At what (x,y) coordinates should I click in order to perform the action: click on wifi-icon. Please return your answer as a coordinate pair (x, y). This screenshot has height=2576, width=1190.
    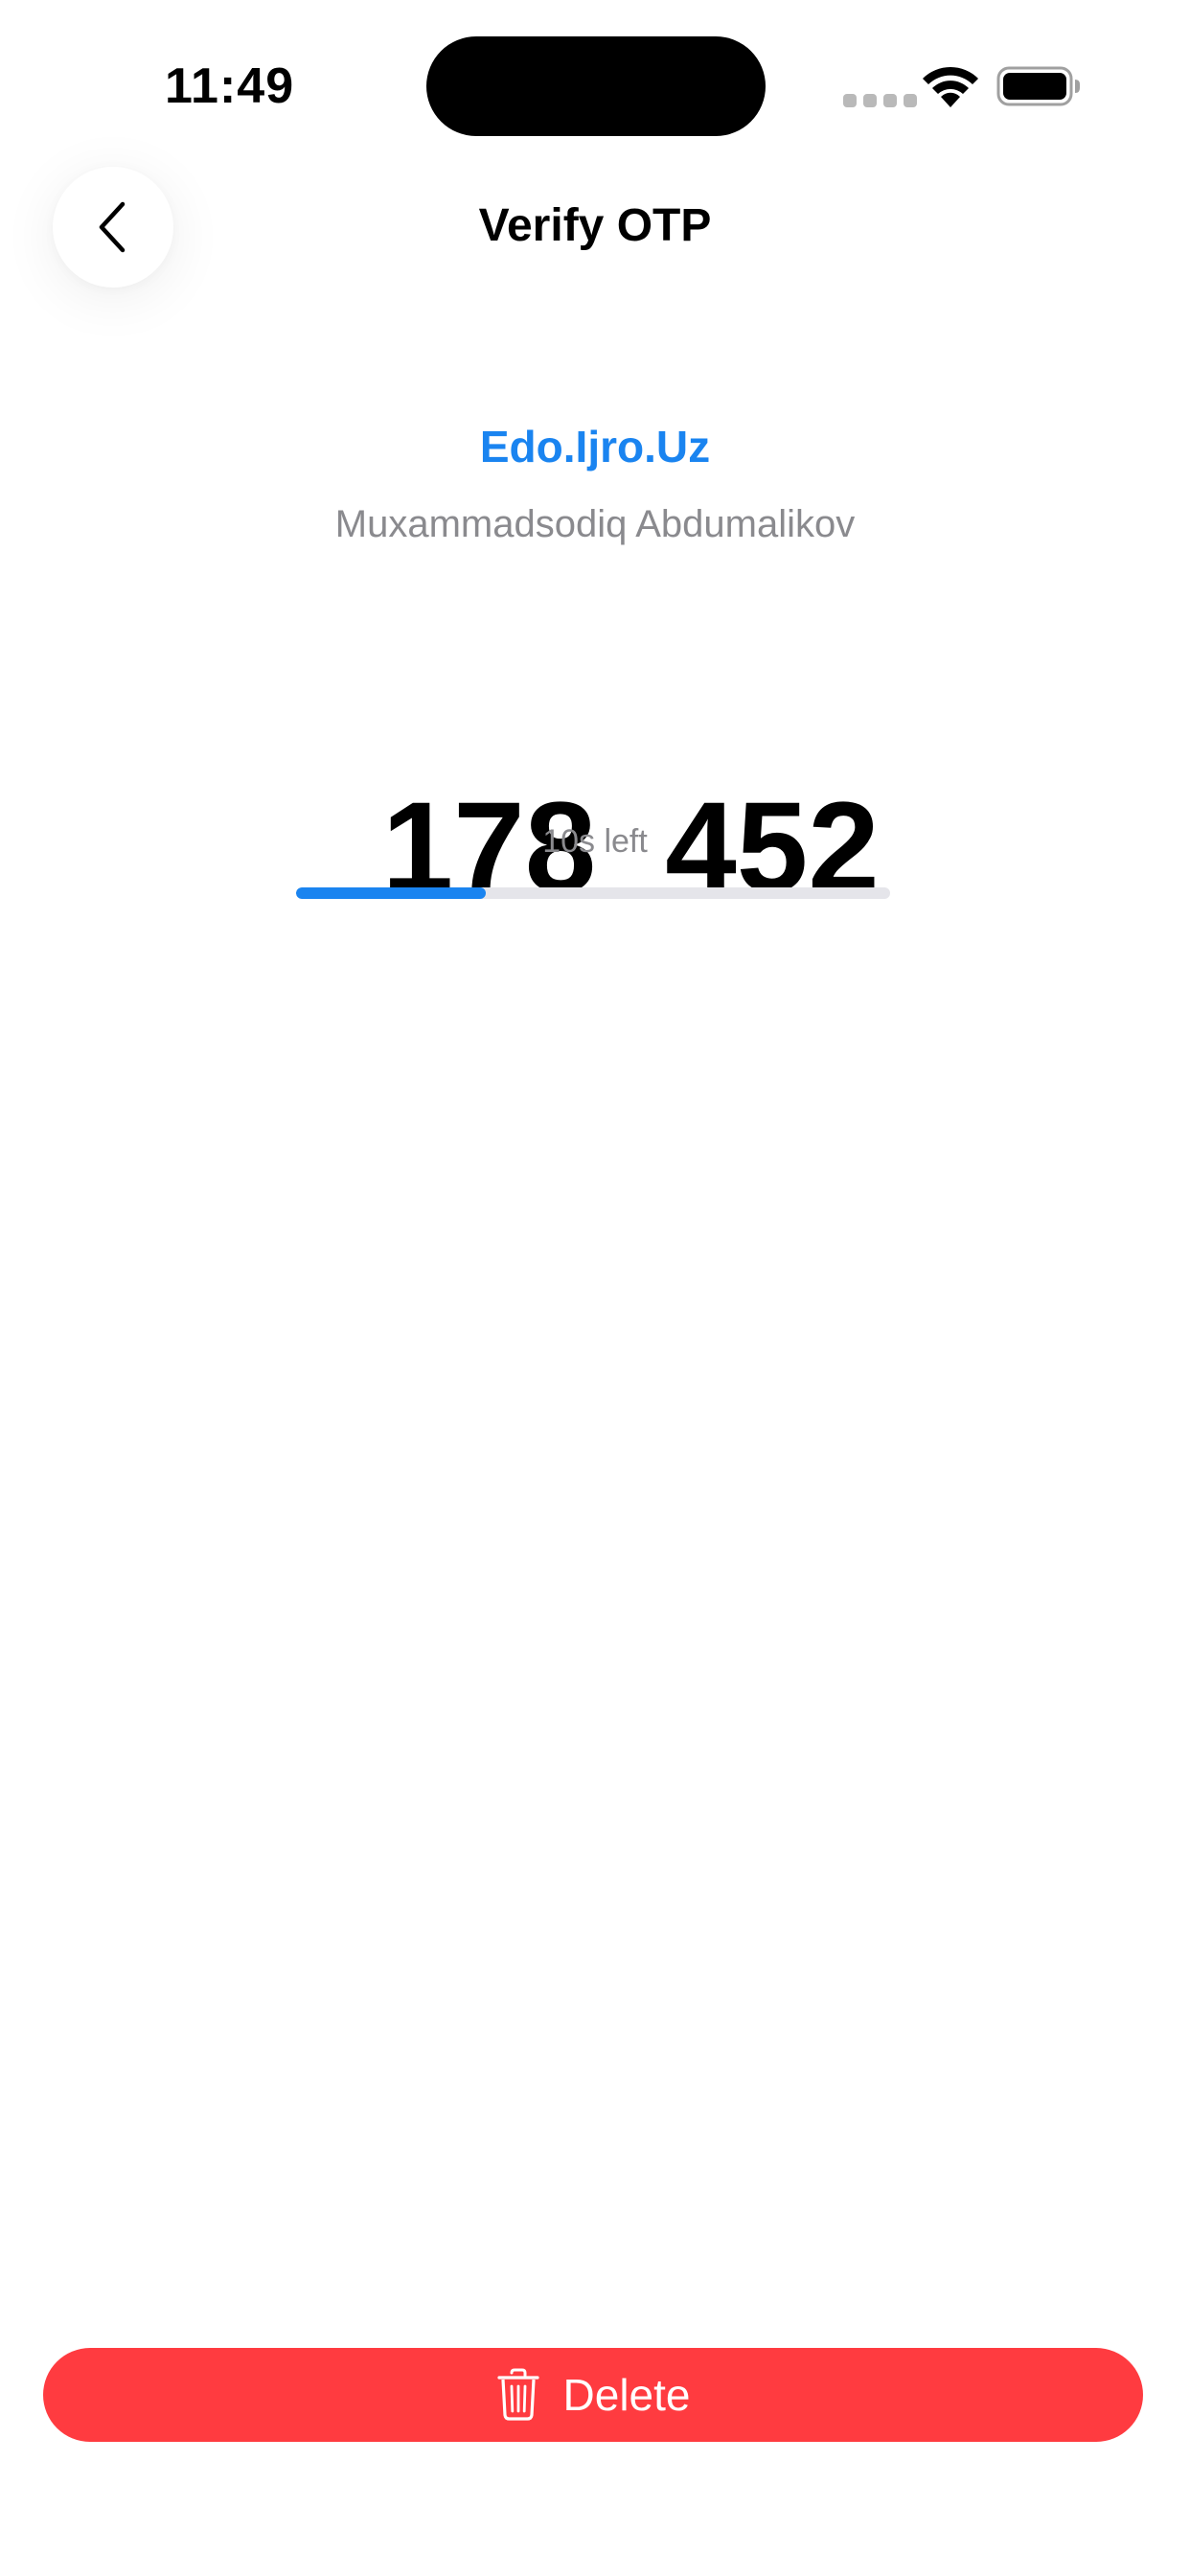
    Looking at the image, I should click on (951, 86).